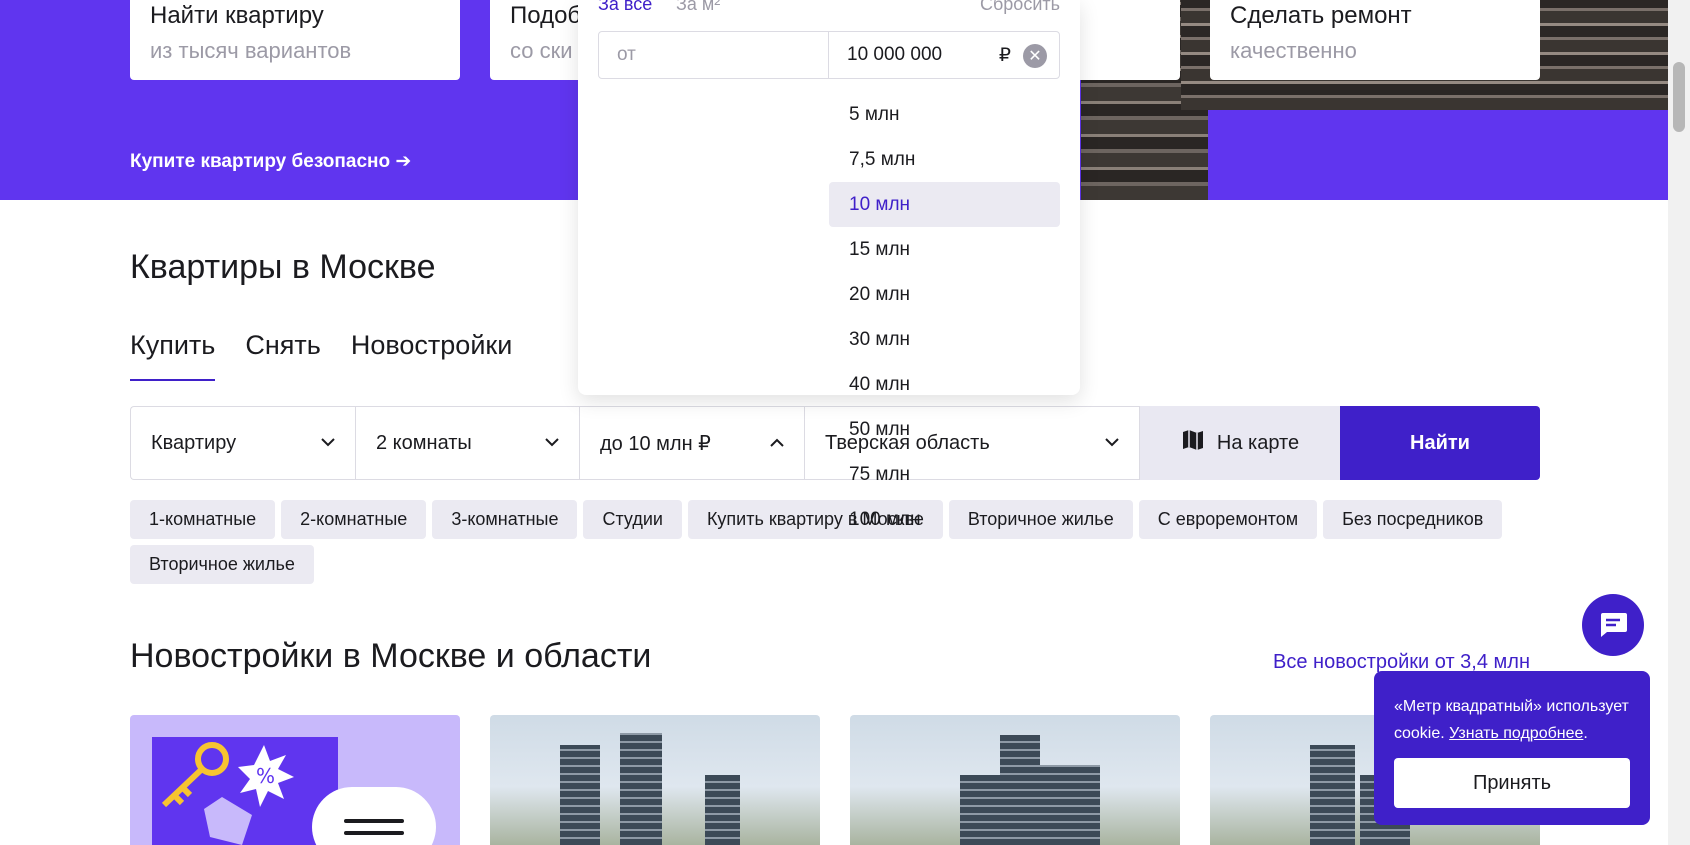  Describe the element at coordinates (203, 519) in the screenshot. I see `chip-filter: 1-комнатные` at that location.